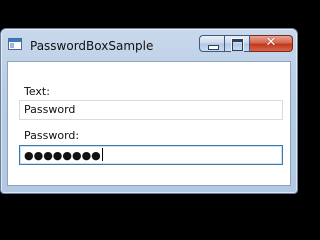 Image resolution: width=320 pixels, height=240 pixels. I want to click on maximize-button, so click(237, 43).